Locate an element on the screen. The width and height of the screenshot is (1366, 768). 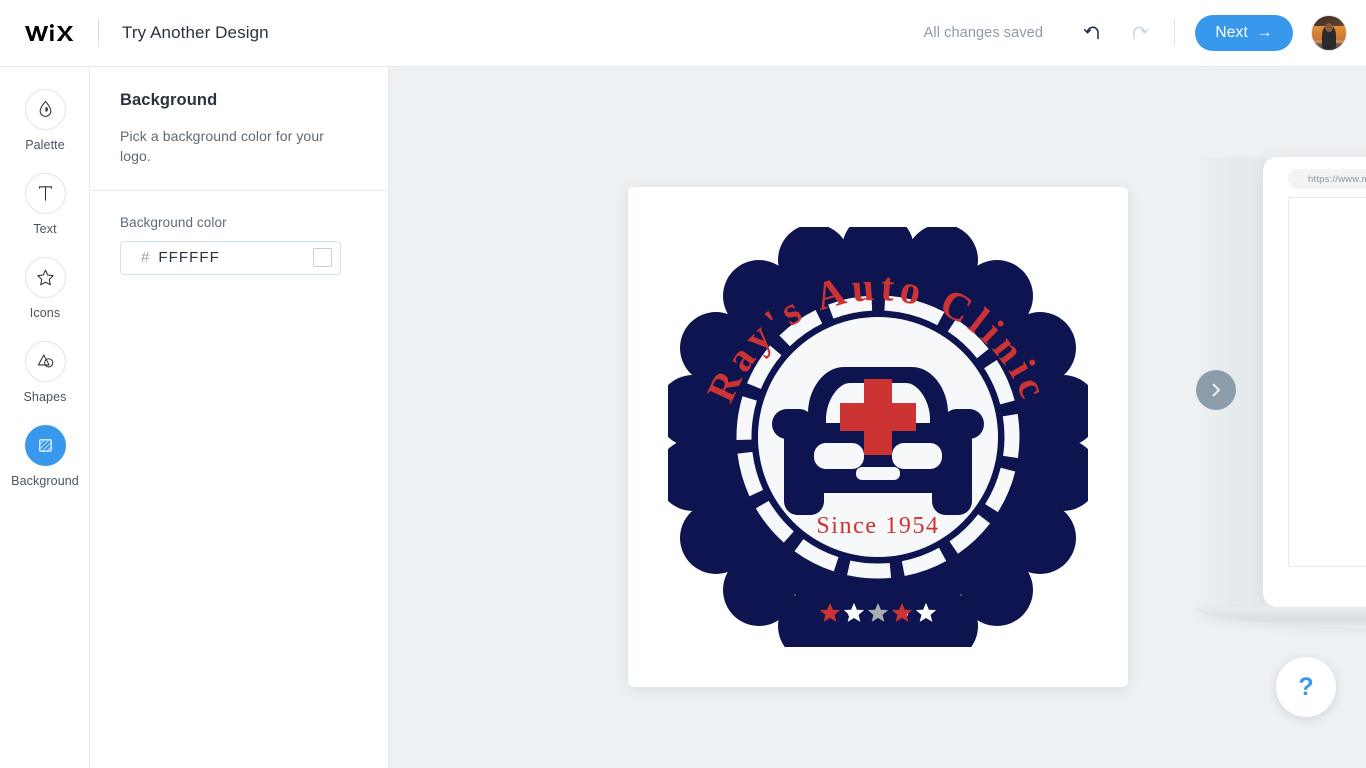
sidebar-item-label: Text is located at coordinates (45, 229).